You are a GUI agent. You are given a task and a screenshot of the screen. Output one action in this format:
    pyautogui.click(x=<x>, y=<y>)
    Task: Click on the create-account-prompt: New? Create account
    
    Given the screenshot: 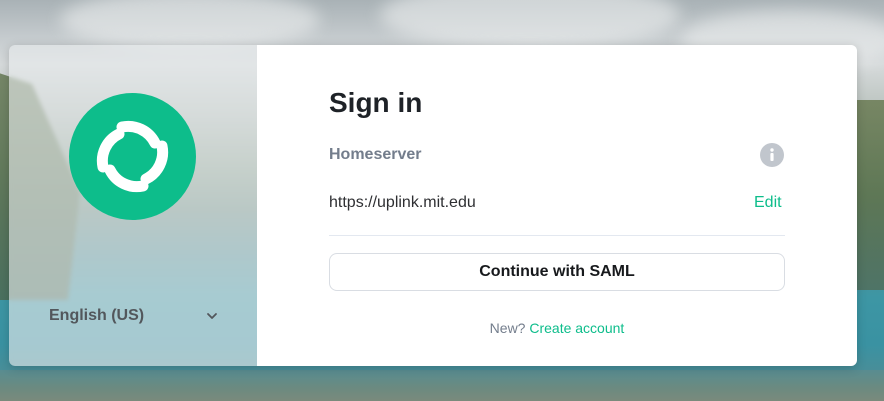 What is the action you would take?
    pyautogui.click(x=557, y=328)
    